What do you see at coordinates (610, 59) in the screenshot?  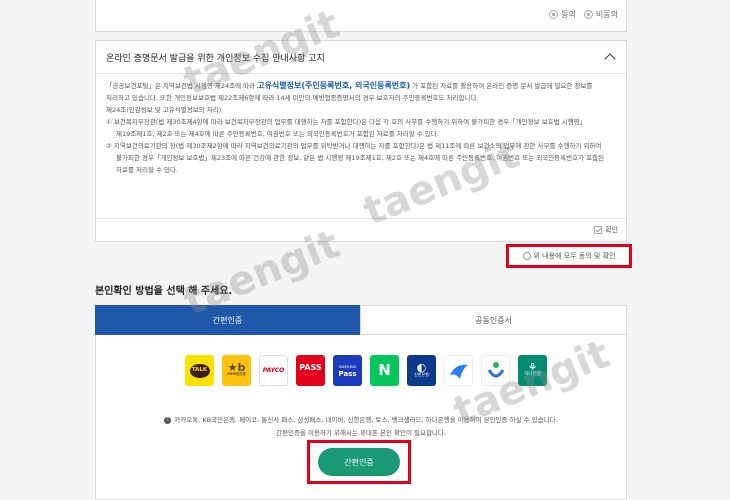 I see `chevron-up-icon` at bounding box center [610, 59].